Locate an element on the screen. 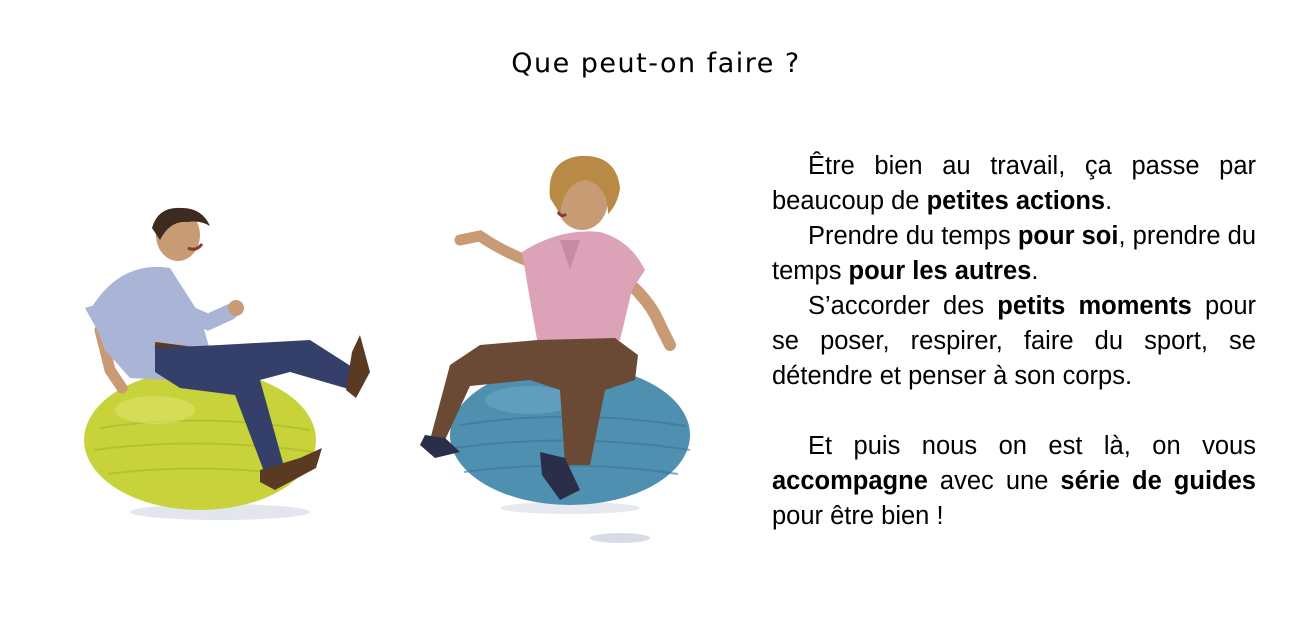  paragraph-spacer is located at coordinates (1014, 411).